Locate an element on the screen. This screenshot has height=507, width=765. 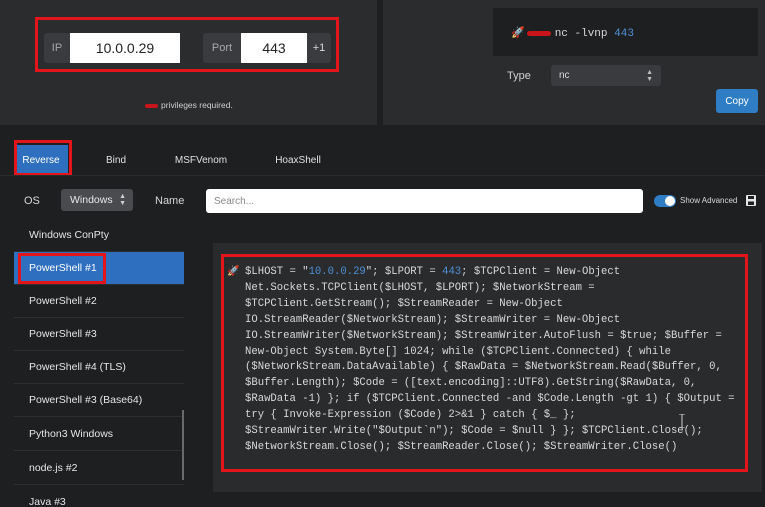
show-advanced-label: Show Advanced is located at coordinates (709, 200).